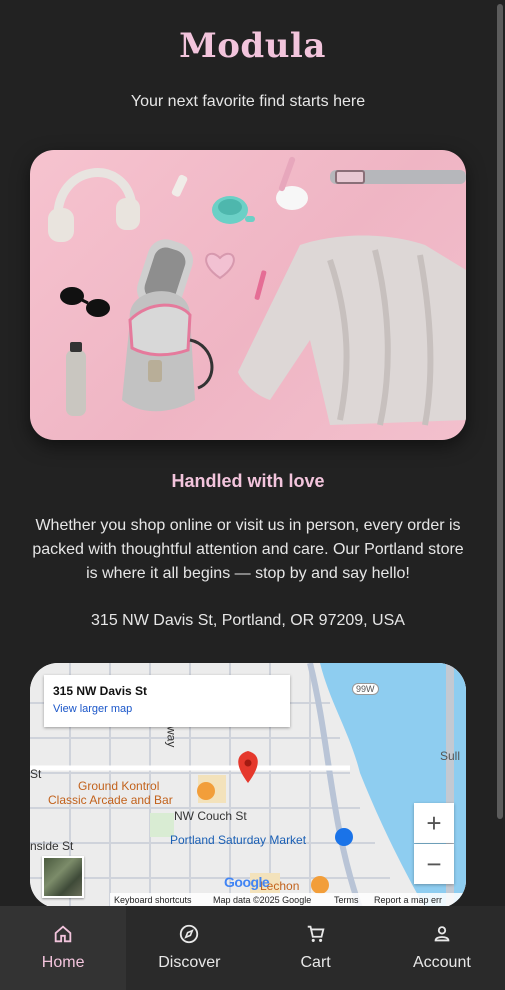 The width and height of the screenshot is (505, 990). I want to click on lipstick-icon, so click(179, 185).